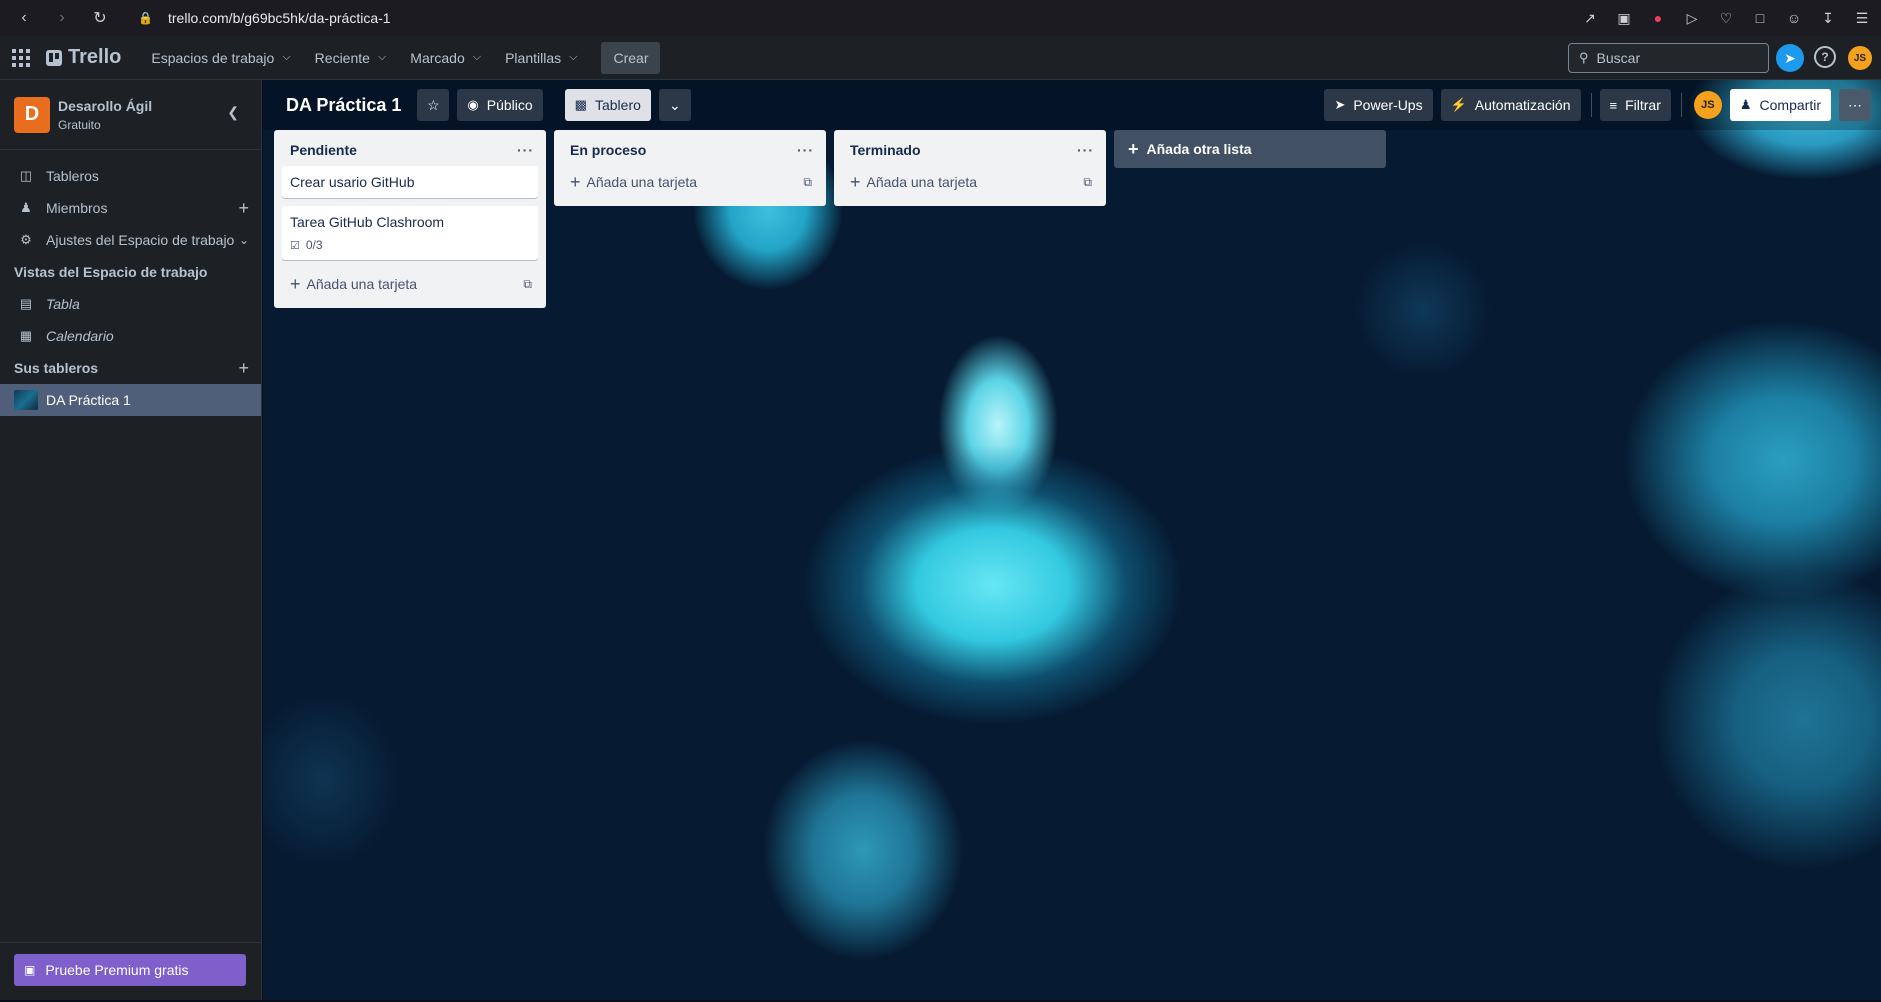  I want to click on workspace-name: Desarollo Ágil, so click(105, 105).